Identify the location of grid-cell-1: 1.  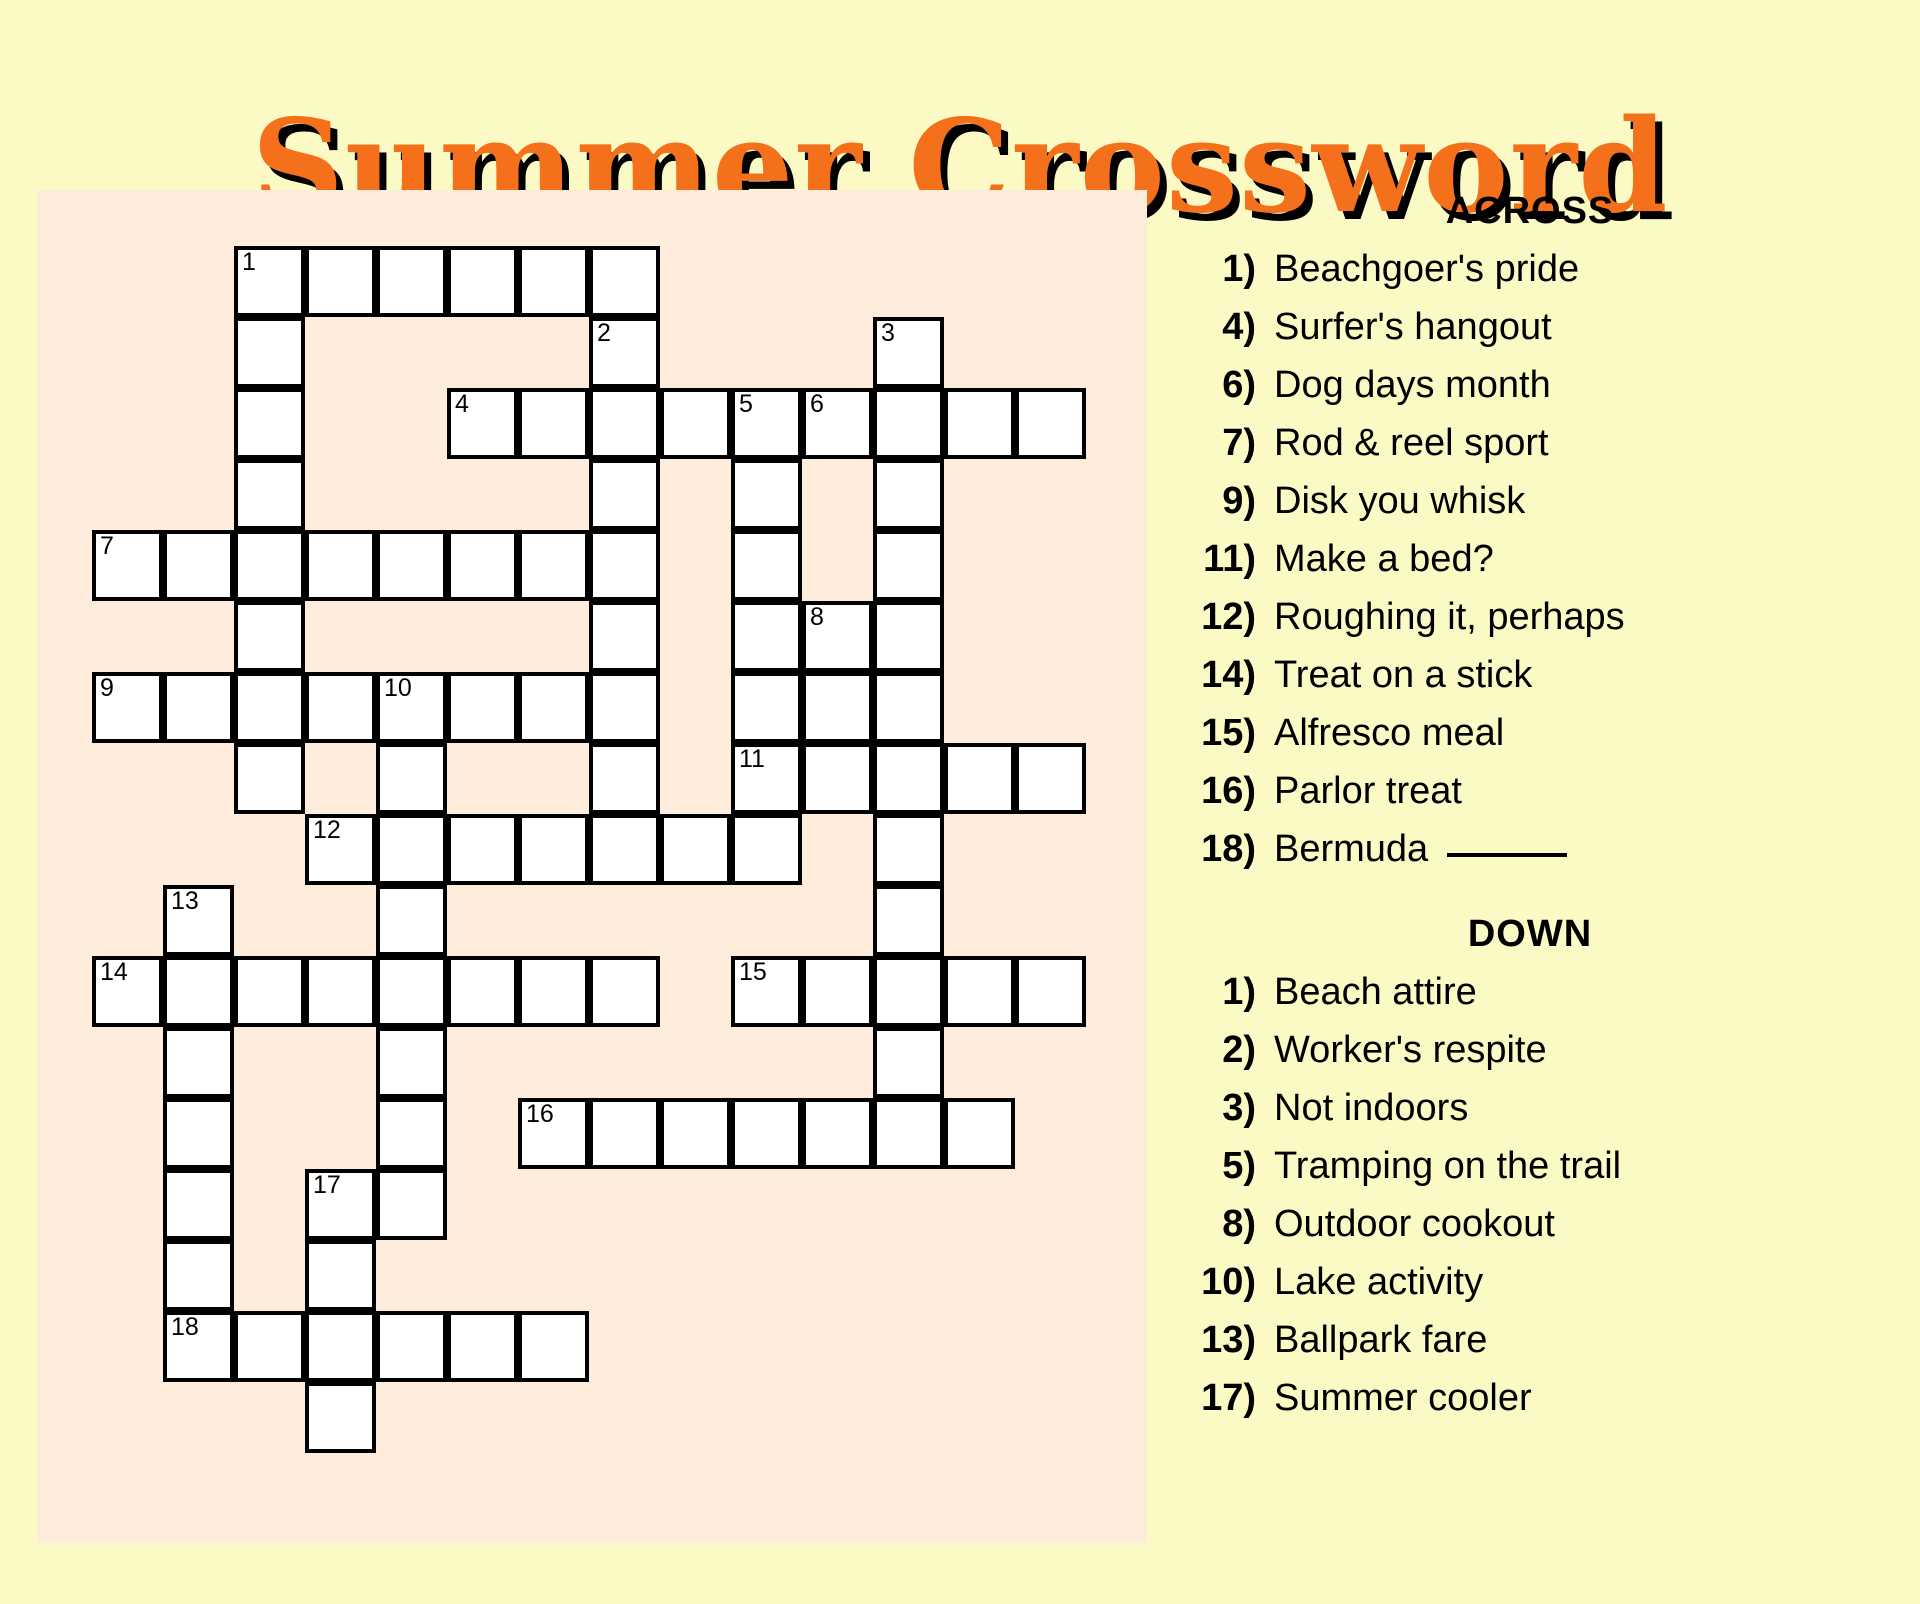
(269, 281).